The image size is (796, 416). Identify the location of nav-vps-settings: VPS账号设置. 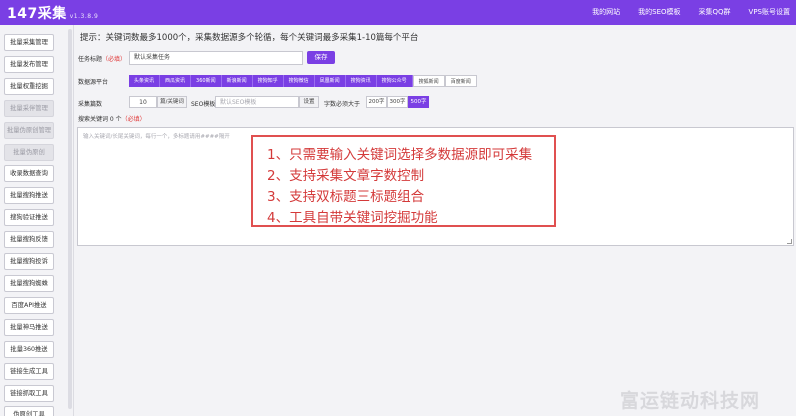
(769, 12).